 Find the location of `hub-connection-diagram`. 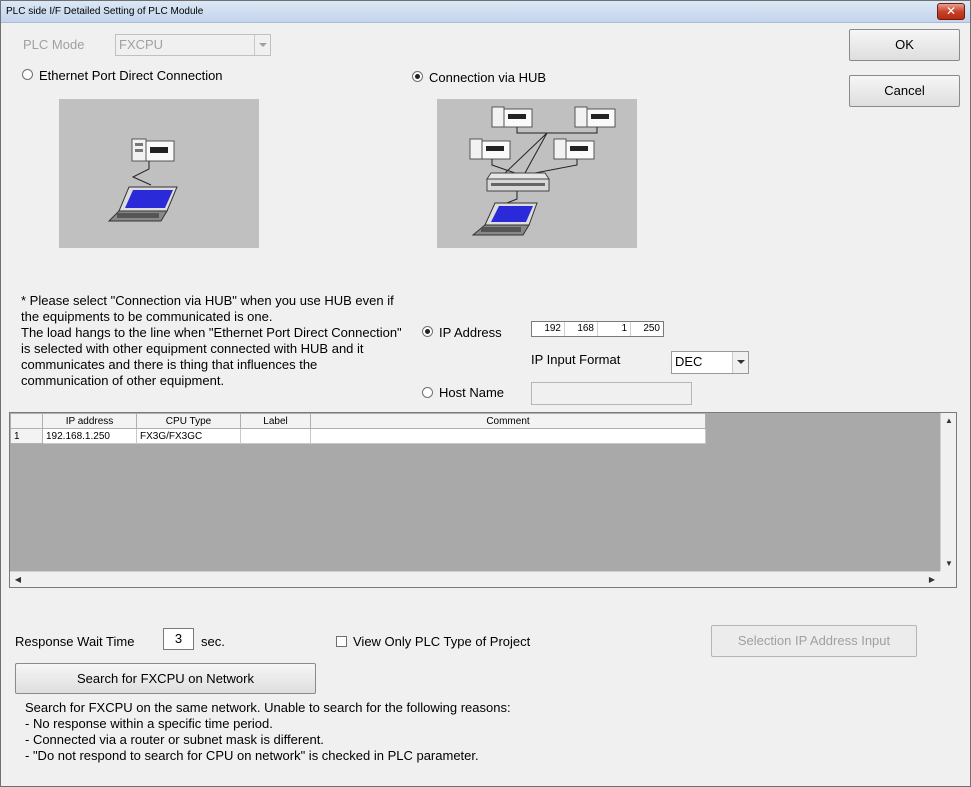

hub-connection-diagram is located at coordinates (542, 171).